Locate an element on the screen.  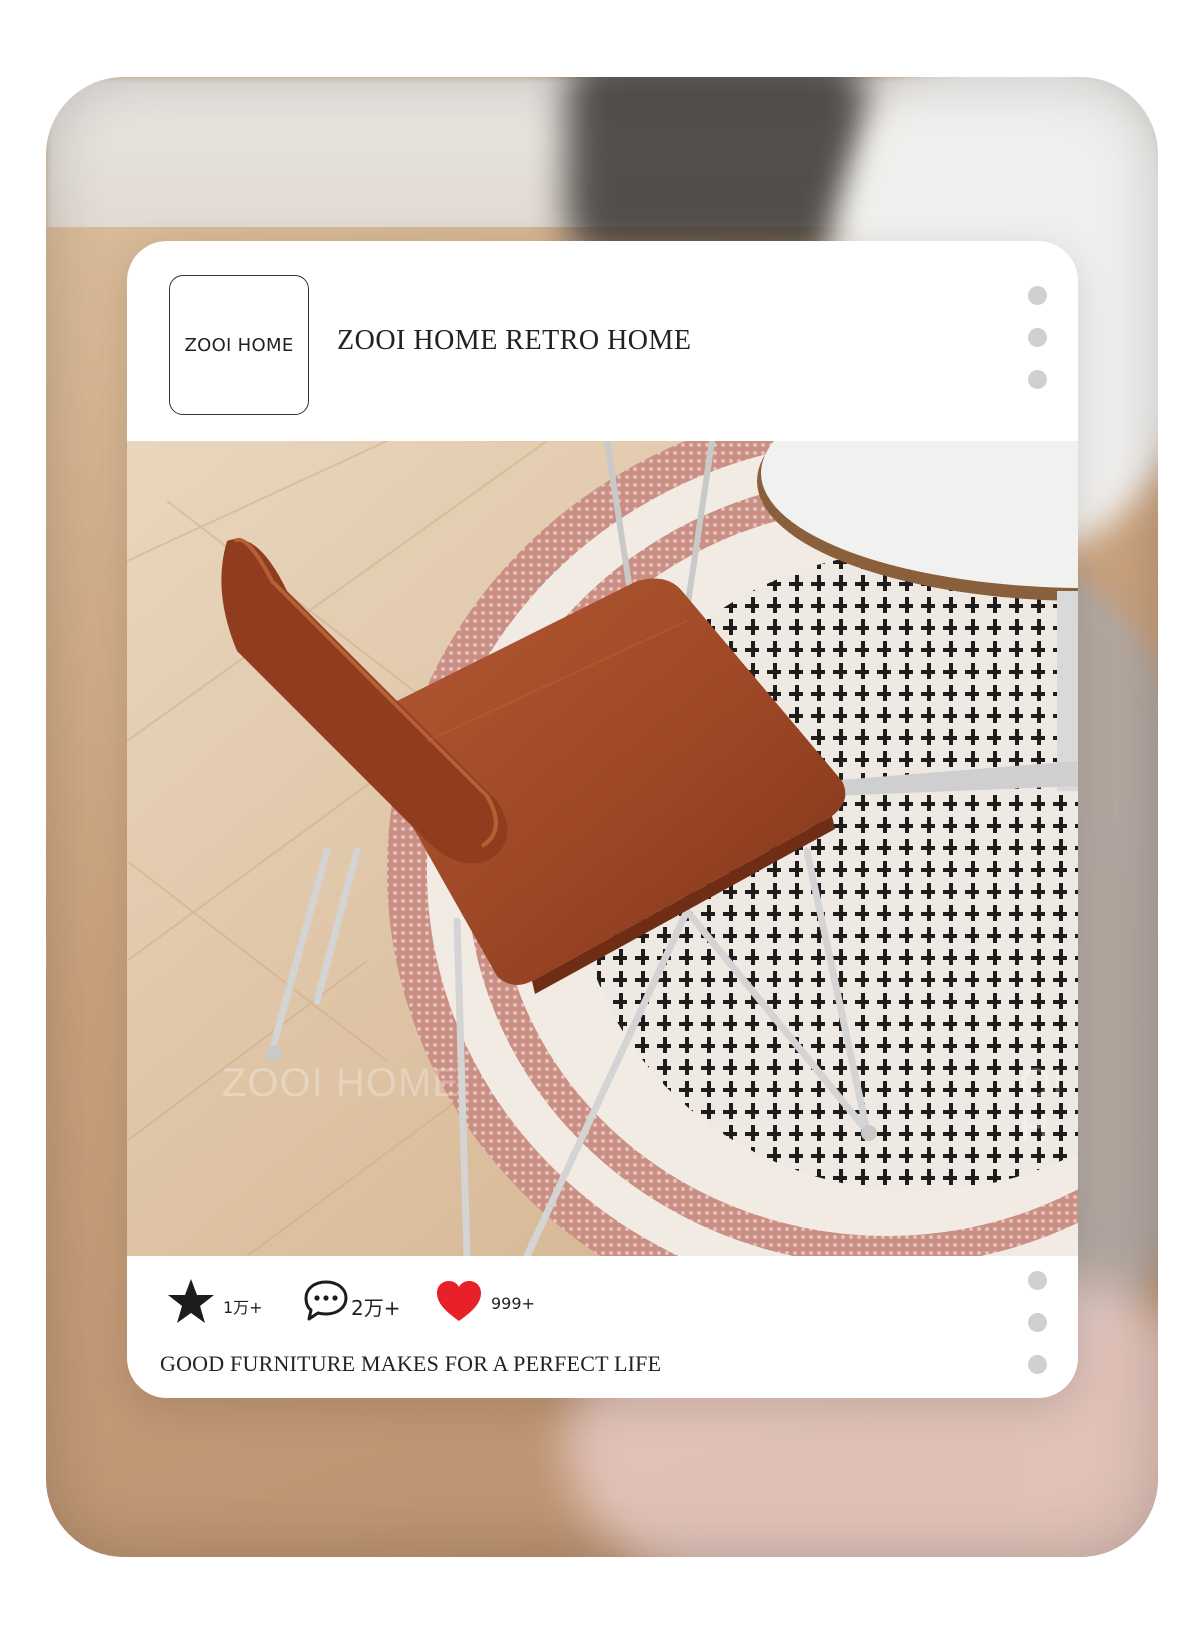
like-stat: 999+ is located at coordinates (485, 1303).